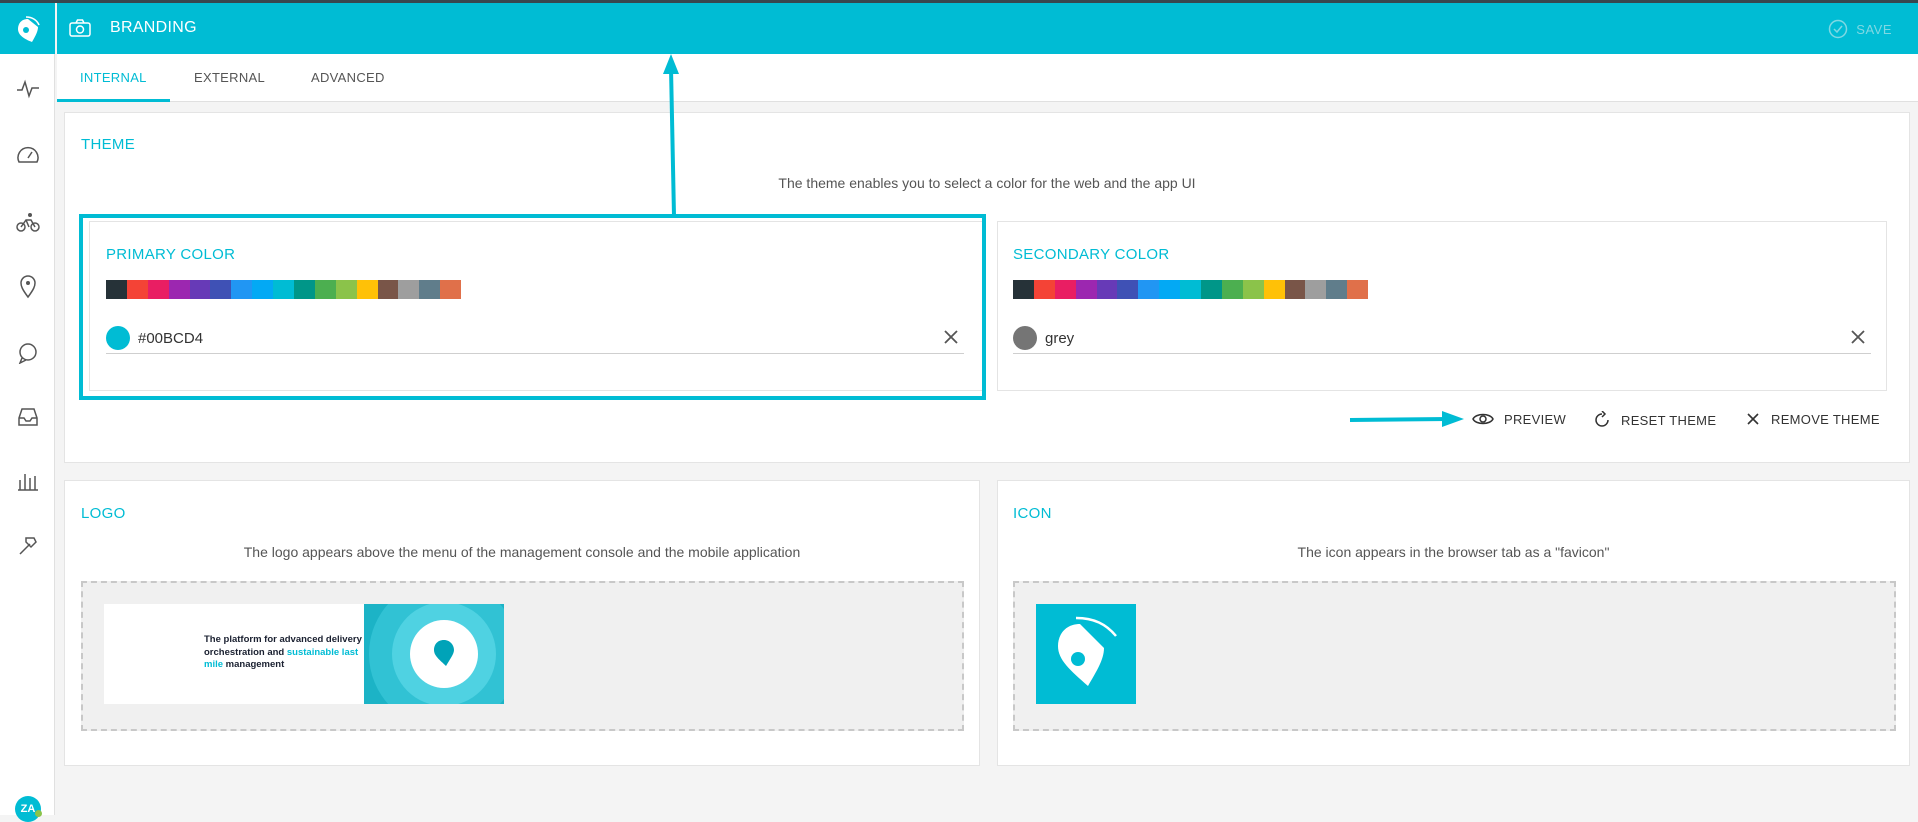 The height and width of the screenshot is (822, 1918). Describe the element at coordinates (1838, 29) in the screenshot. I see `check-circle-icon` at that location.